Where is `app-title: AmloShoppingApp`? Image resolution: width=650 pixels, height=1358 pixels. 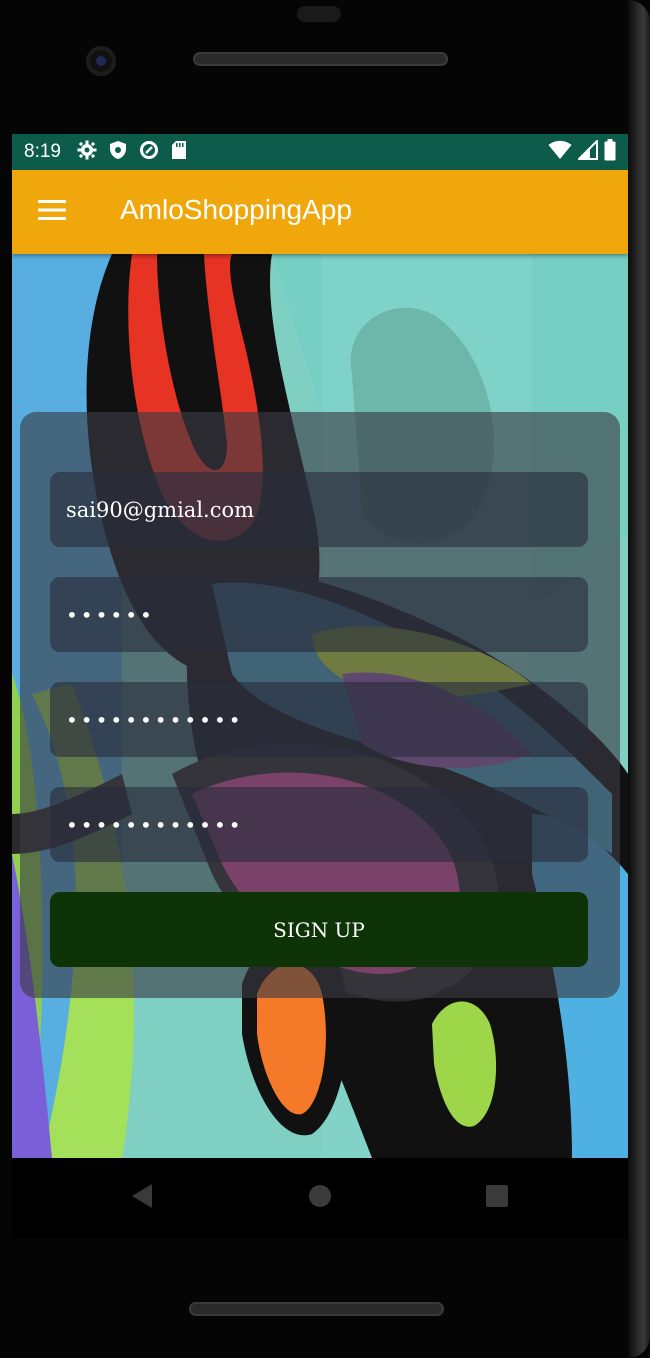 app-title: AmloShoppingApp is located at coordinates (236, 209).